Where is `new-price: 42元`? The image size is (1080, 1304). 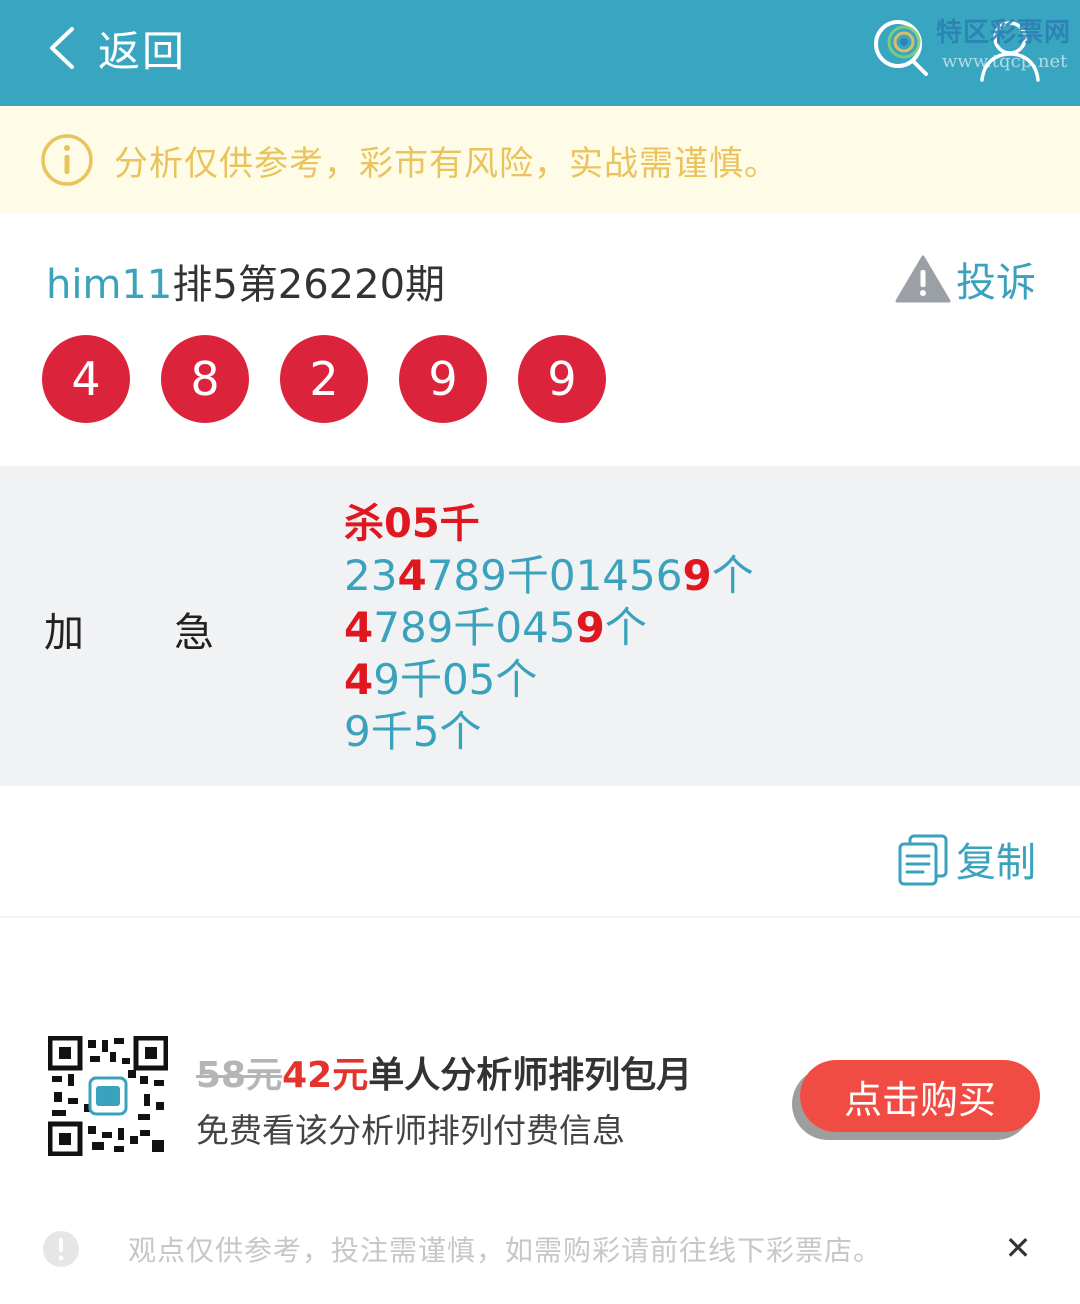 new-price: 42元 is located at coordinates (325, 1075).